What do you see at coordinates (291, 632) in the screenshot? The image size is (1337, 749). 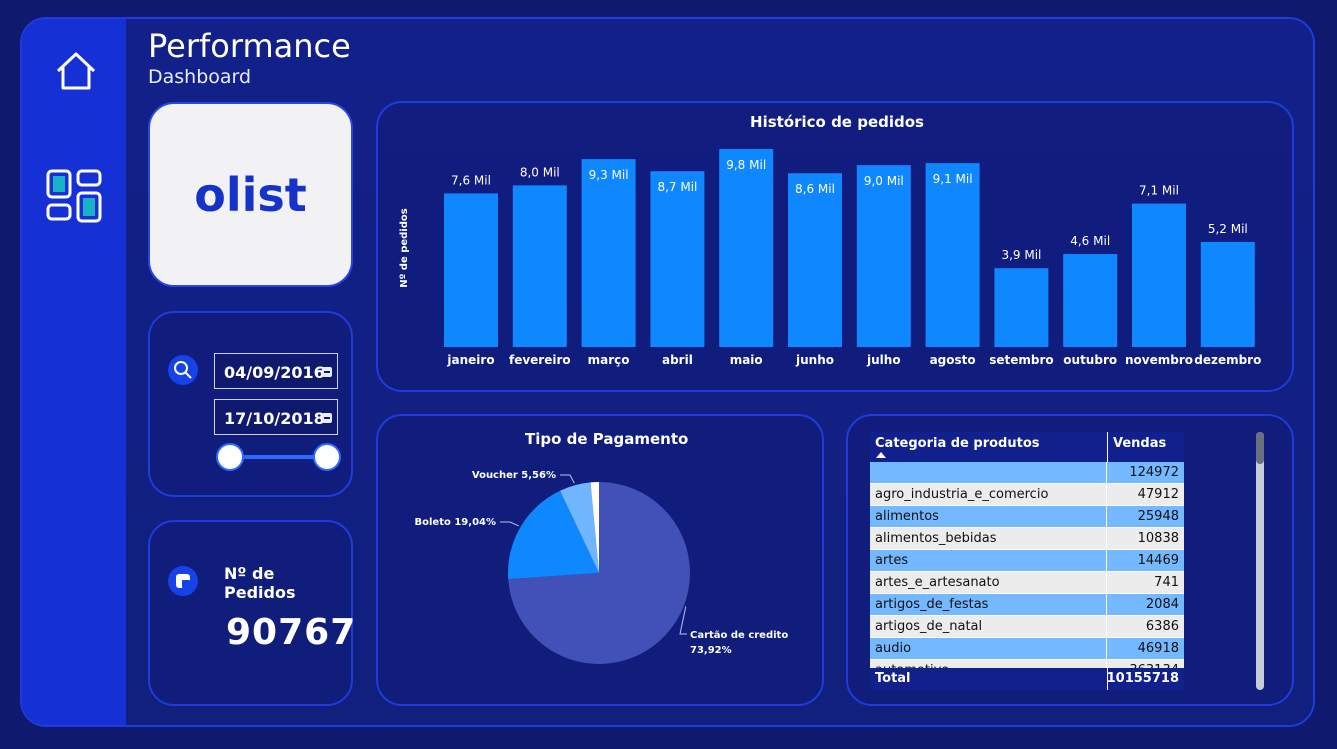 I see `orders-kpi-value: 90767` at bounding box center [291, 632].